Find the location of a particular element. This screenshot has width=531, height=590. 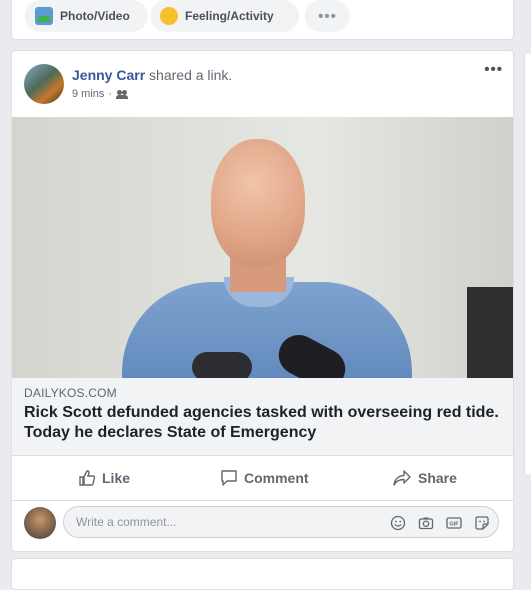

microphone-secondary is located at coordinates (222, 365).